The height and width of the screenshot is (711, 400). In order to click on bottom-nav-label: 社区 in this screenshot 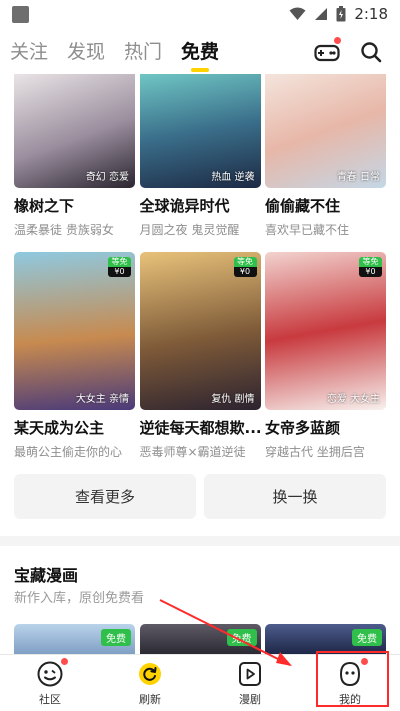, I will do `click(50, 699)`.